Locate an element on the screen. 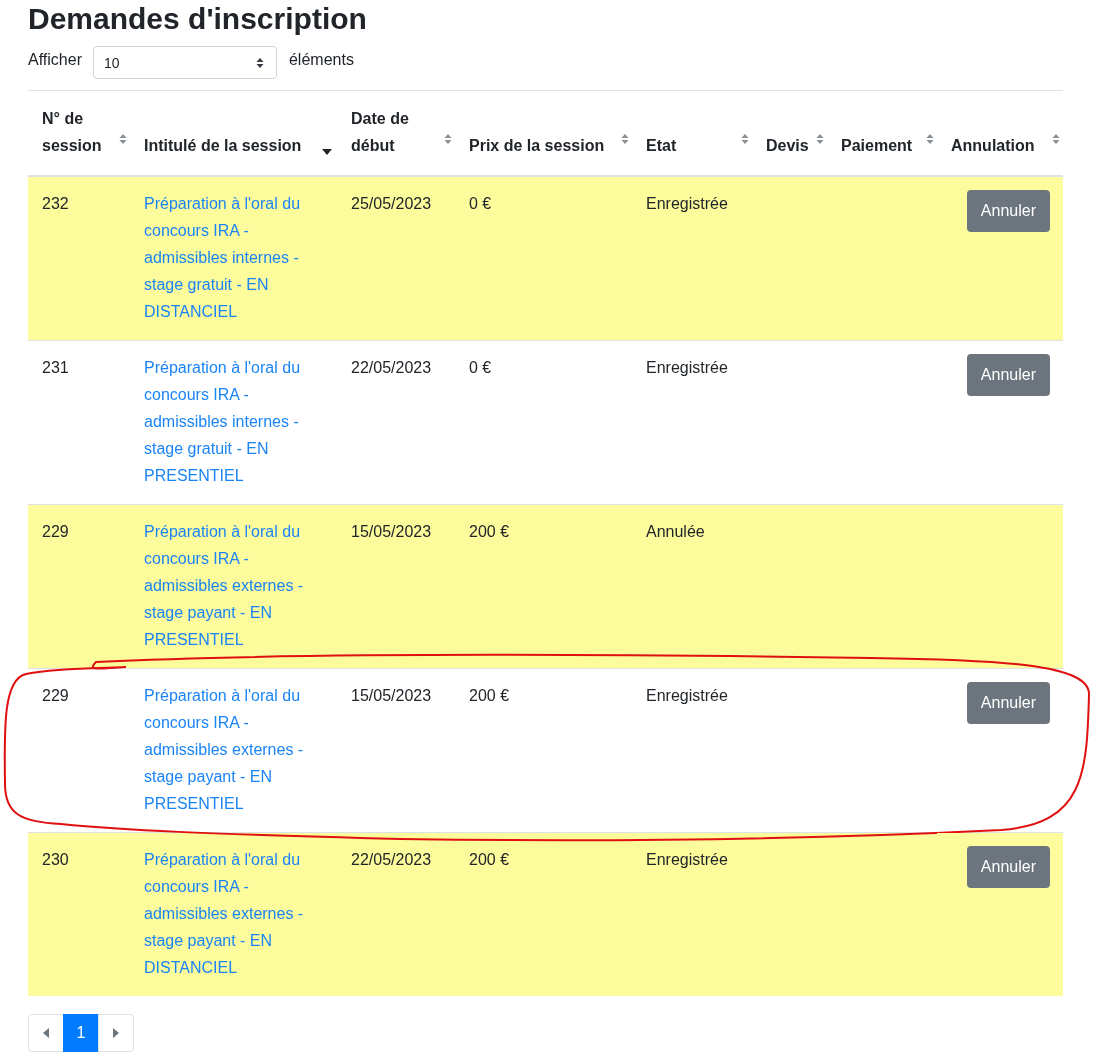 This screenshot has width=1095, height=1056. sort-descending-icon is located at coordinates (327, 152).